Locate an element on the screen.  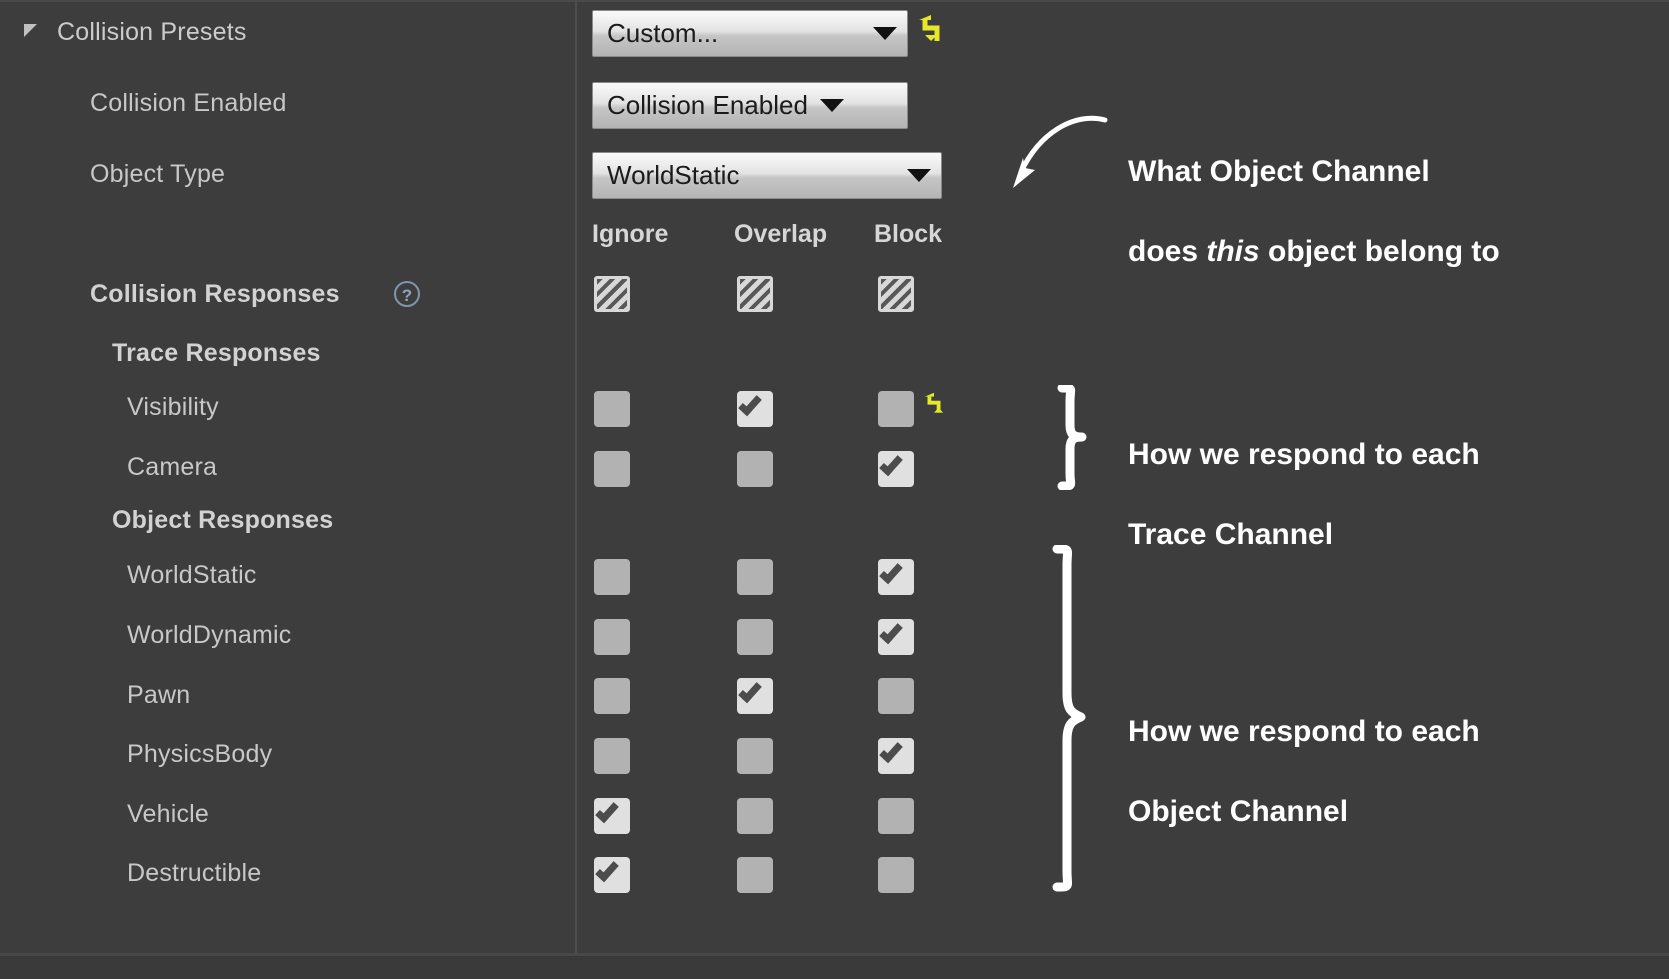
checkbox-physicsbody-block is located at coordinates (896, 756).